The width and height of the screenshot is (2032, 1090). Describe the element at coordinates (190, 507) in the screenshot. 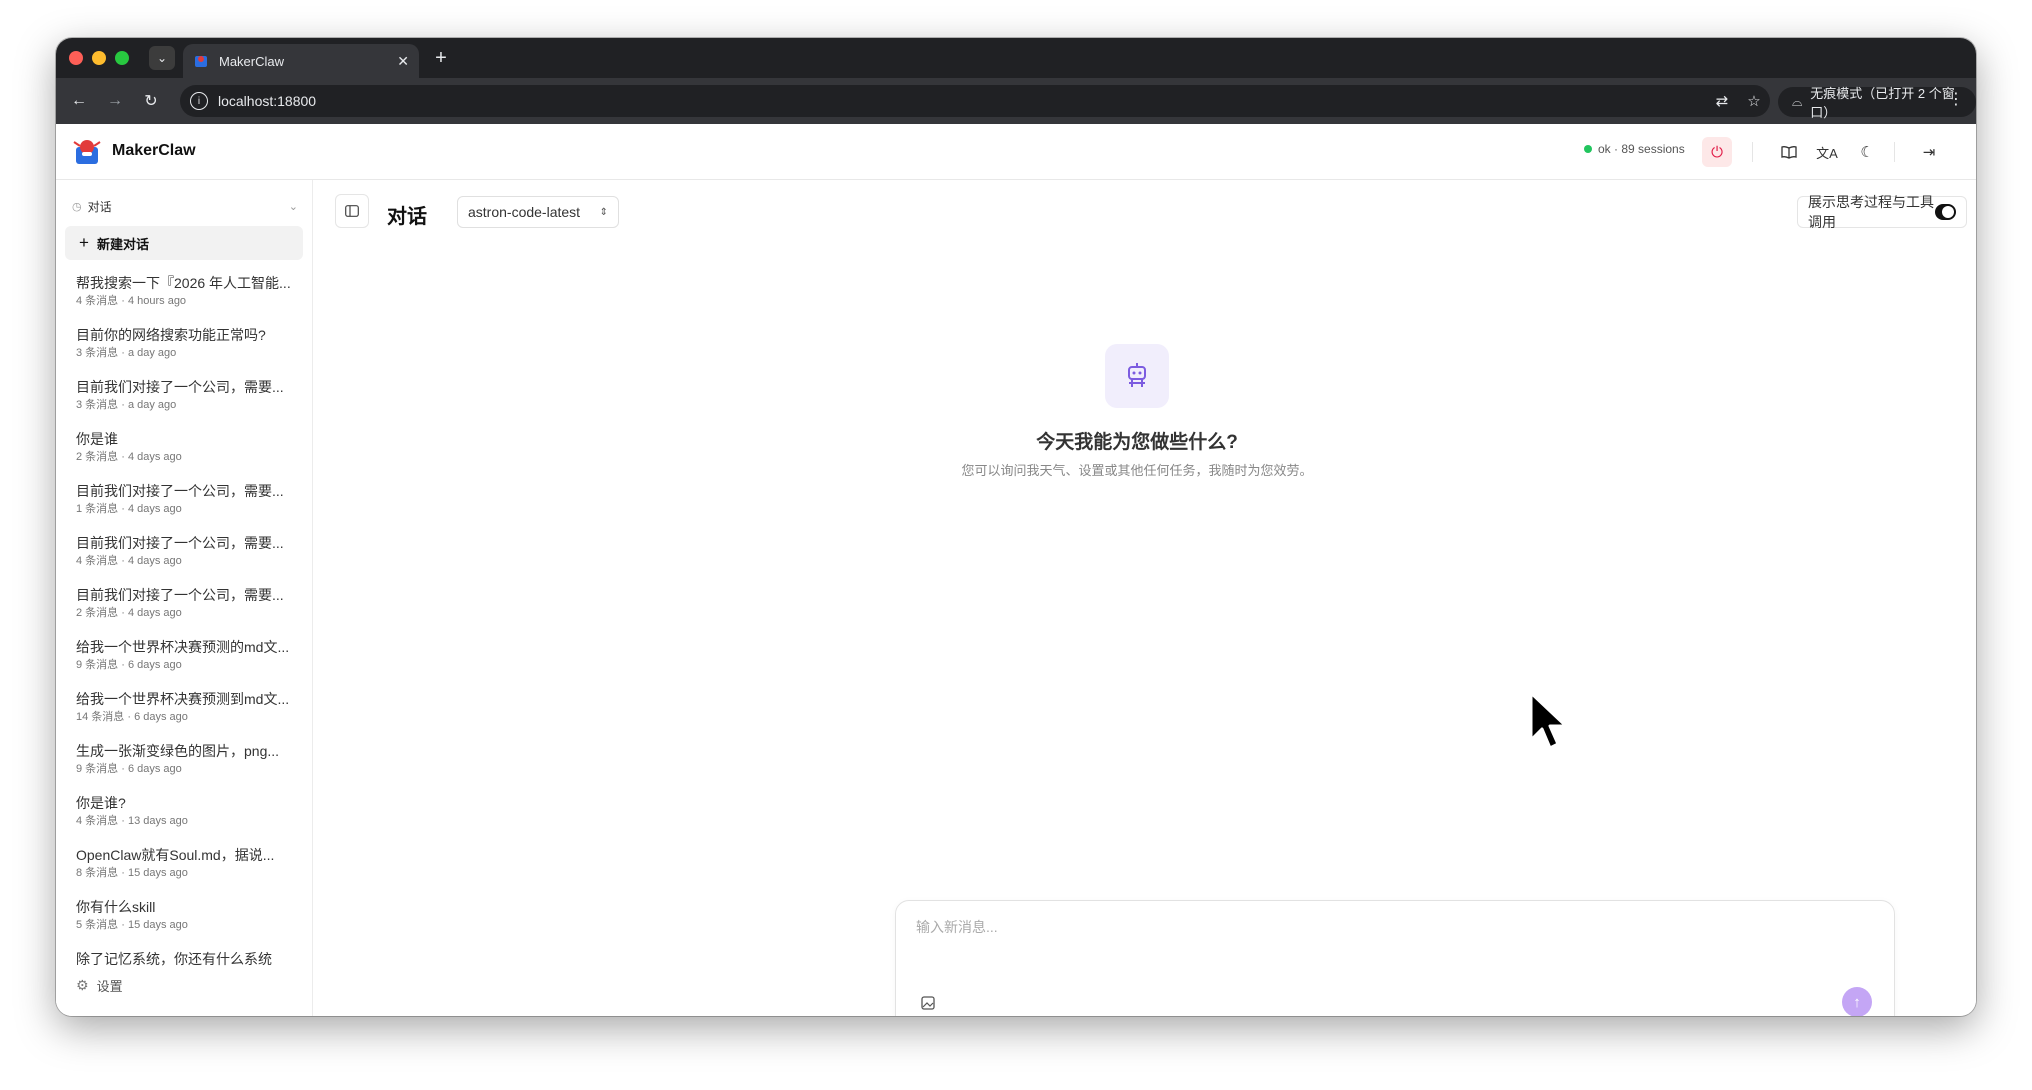

I see `conversation-item: 目前我们对接了一个公司，需要... 1 条消息 · 4 days ago` at that location.